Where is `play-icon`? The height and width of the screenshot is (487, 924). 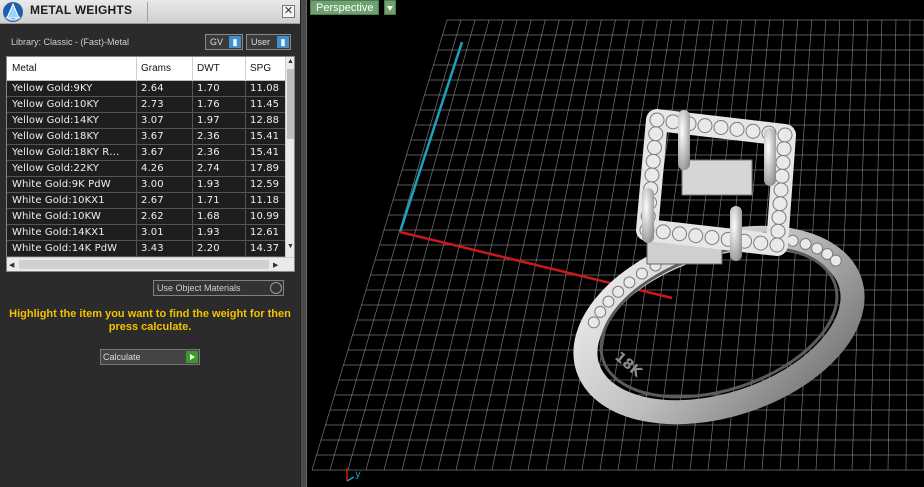 play-icon is located at coordinates (192, 357).